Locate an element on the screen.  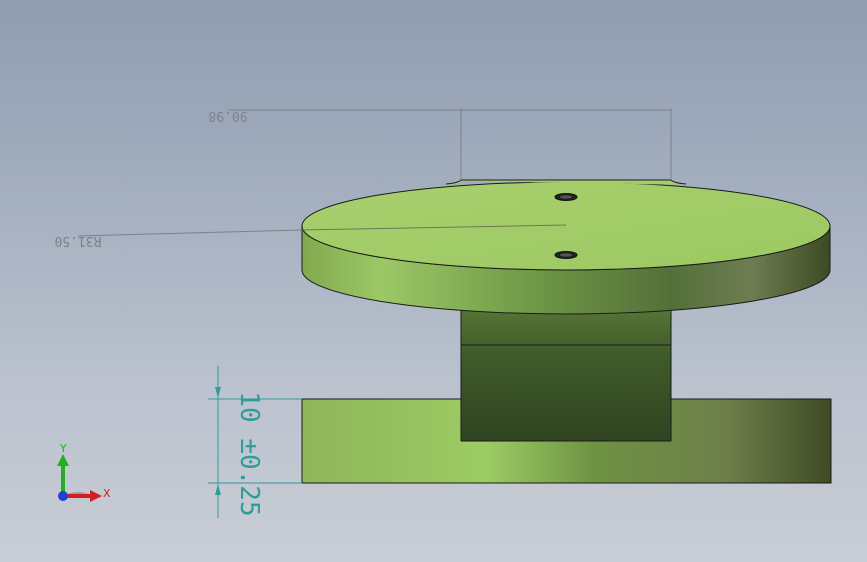
height-dimension: 10 ±0.25 is located at coordinates (255, 442).